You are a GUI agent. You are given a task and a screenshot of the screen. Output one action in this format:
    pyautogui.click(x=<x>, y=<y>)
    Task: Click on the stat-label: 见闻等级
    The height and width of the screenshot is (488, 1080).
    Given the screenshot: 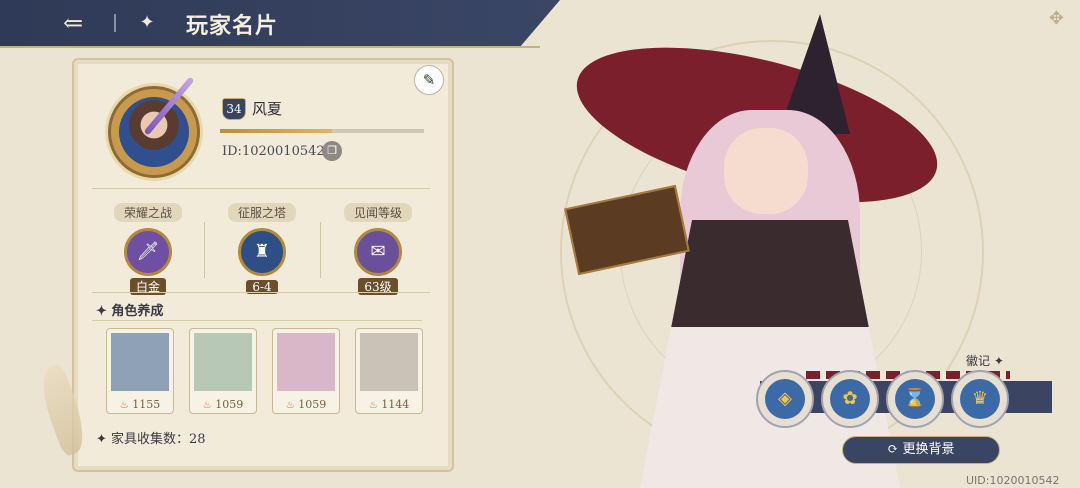 What is the action you would take?
    pyautogui.click(x=377, y=212)
    